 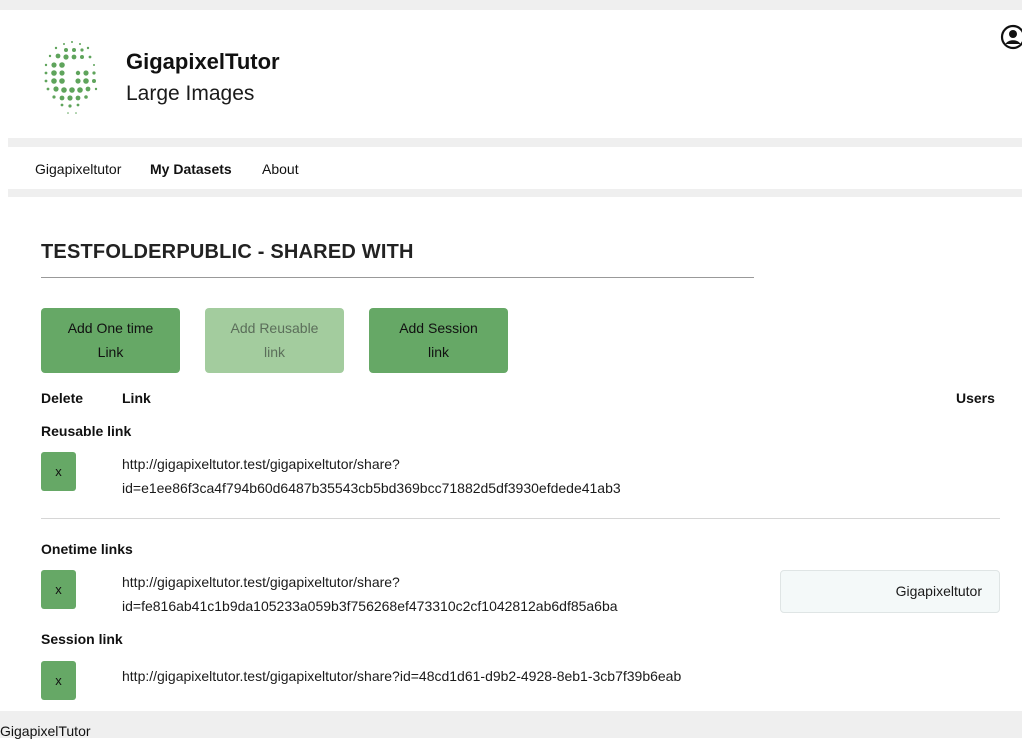 What do you see at coordinates (58, 471) in the screenshot?
I see `delete-reusable-link-button: x` at bounding box center [58, 471].